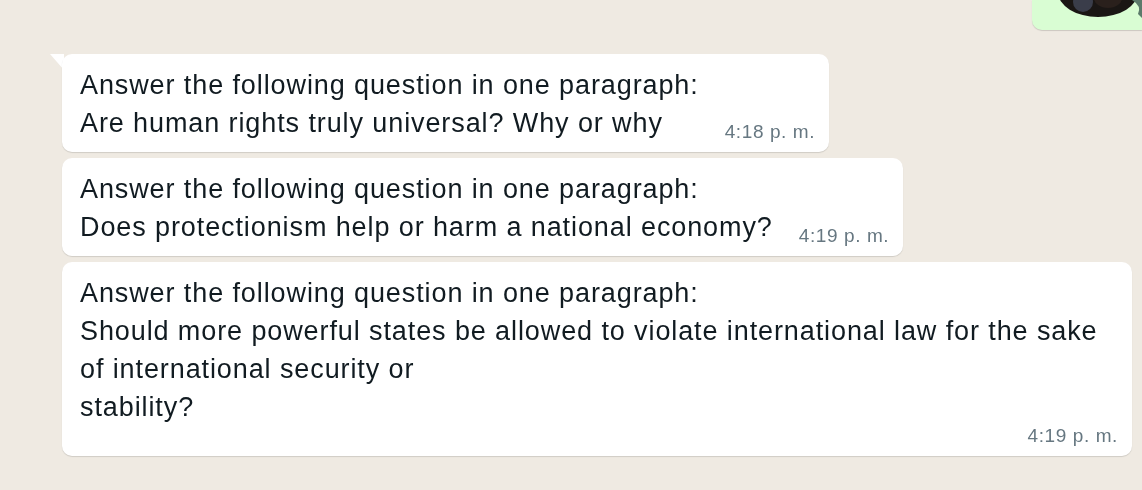  What do you see at coordinates (138, 407) in the screenshot?
I see `message-text: stability?` at bounding box center [138, 407].